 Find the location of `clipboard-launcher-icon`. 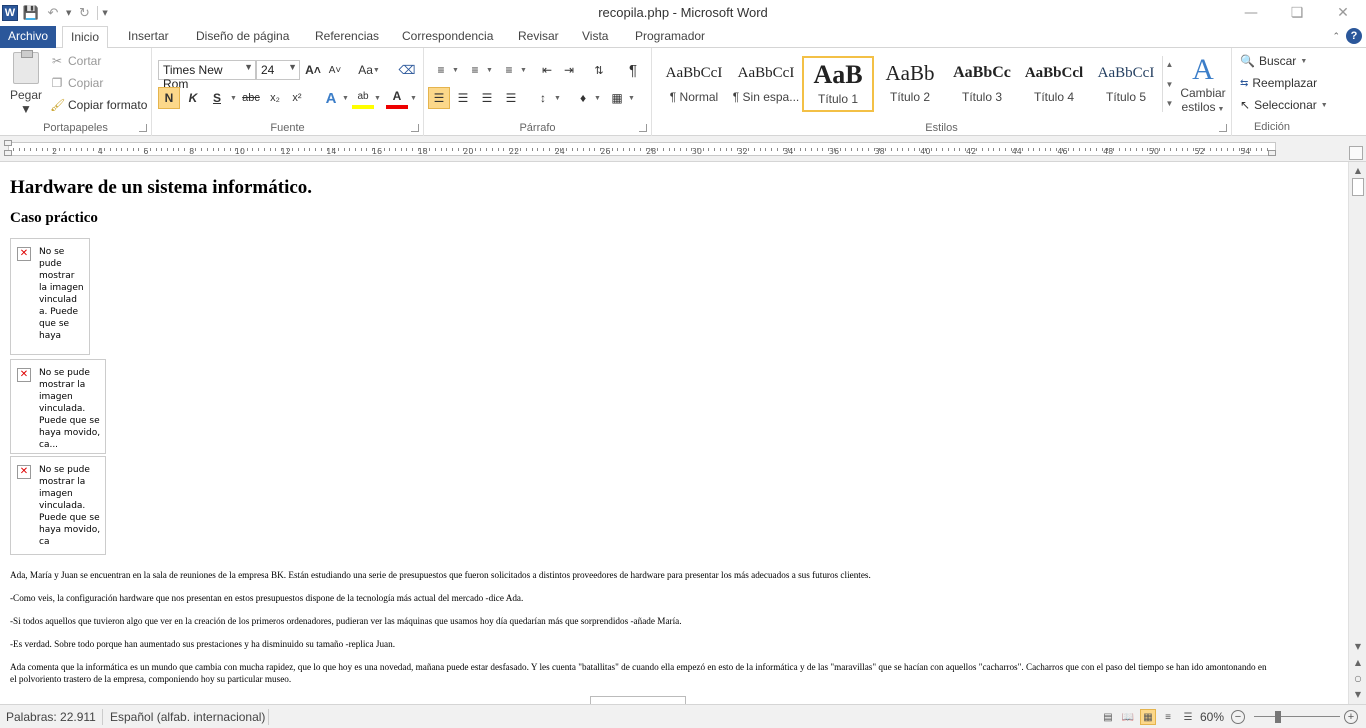

clipboard-launcher-icon is located at coordinates (143, 128).